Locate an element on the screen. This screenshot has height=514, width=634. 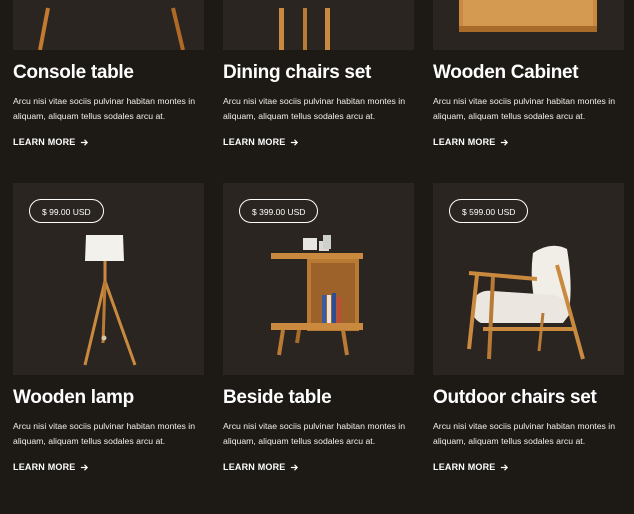
price-badge: $ 399.00 USD is located at coordinates (279, 211).